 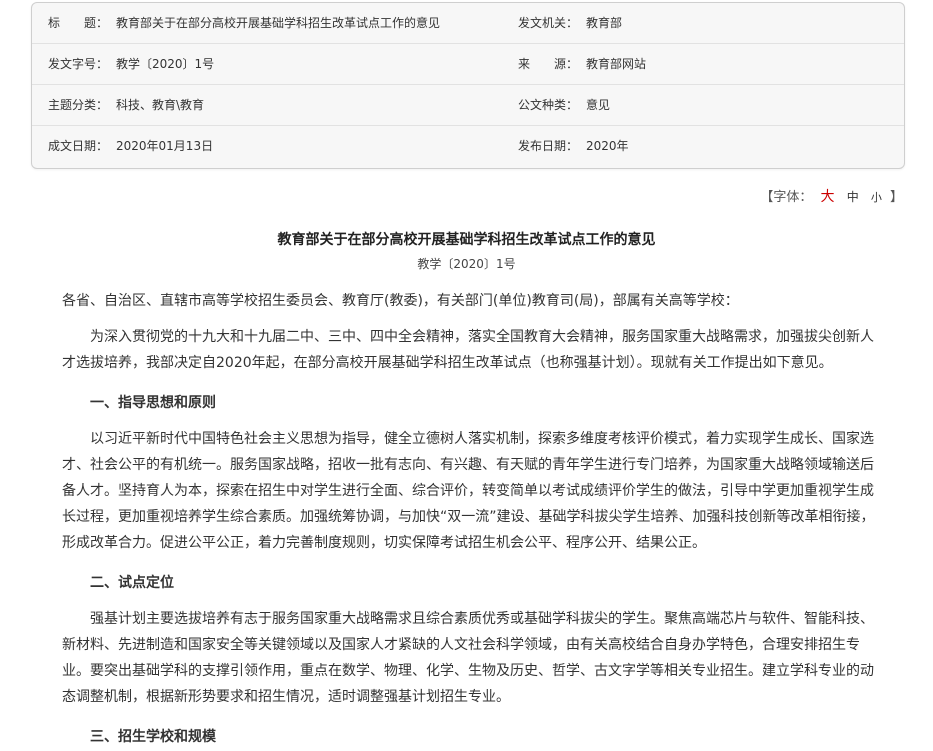 What do you see at coordinates (604, 23) in the screenshot?
I see `metadata-value-issuer: 教育部` at bounding box center [604, 23].